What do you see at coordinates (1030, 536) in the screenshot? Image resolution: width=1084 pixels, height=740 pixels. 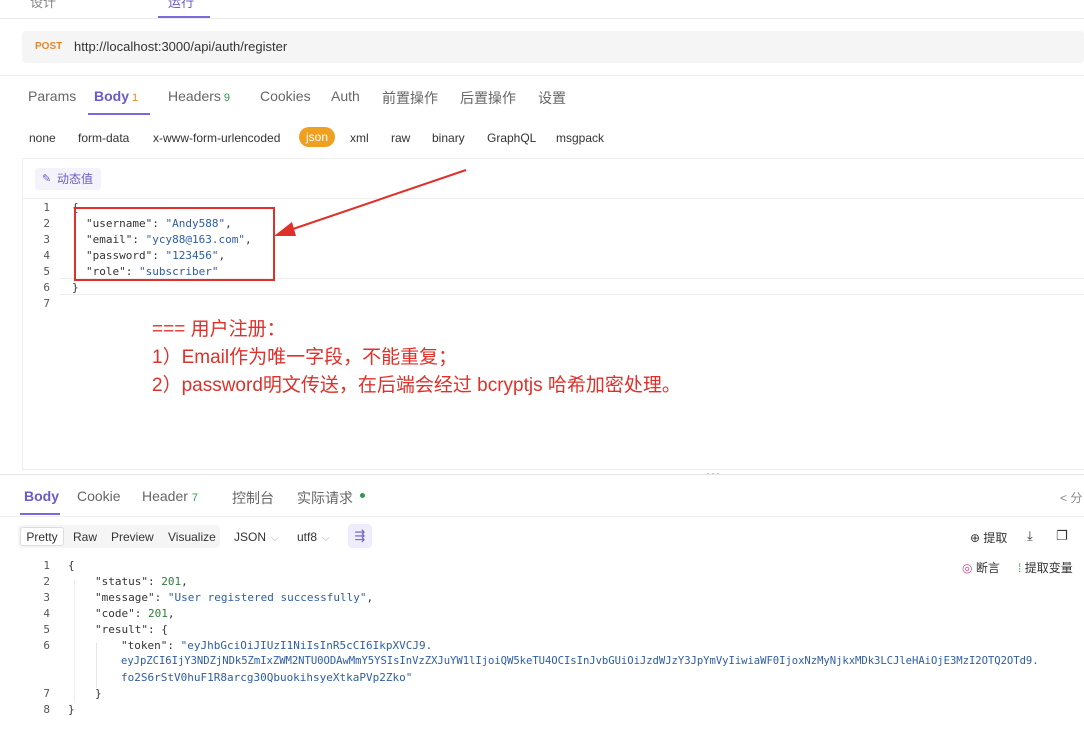 I see `download-icon: ⤓` at bounding box center [1030, 536].